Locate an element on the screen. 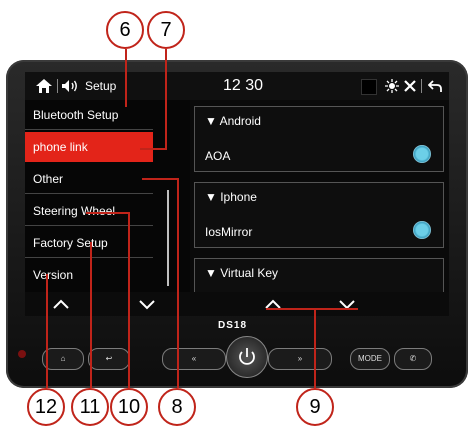 The width and height of the screenshot is (474, 435). power-volume-knob is located at coordinates (247, 357).